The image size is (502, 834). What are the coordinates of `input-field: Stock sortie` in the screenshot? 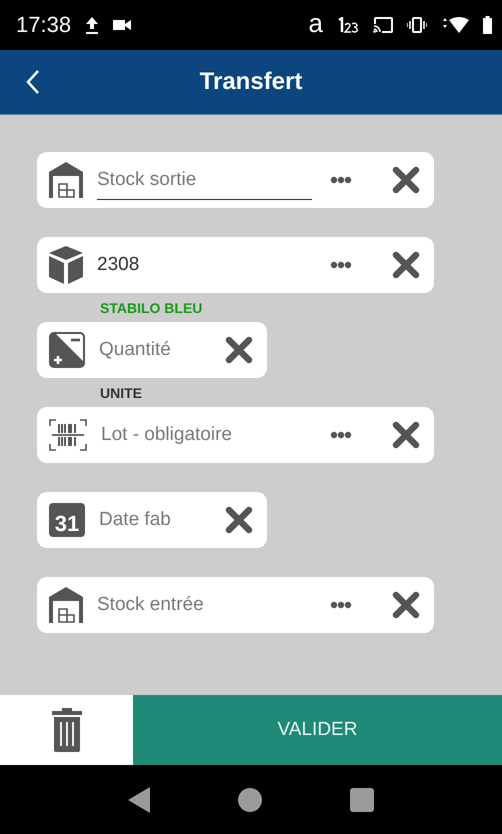 It's located at (204, 180).